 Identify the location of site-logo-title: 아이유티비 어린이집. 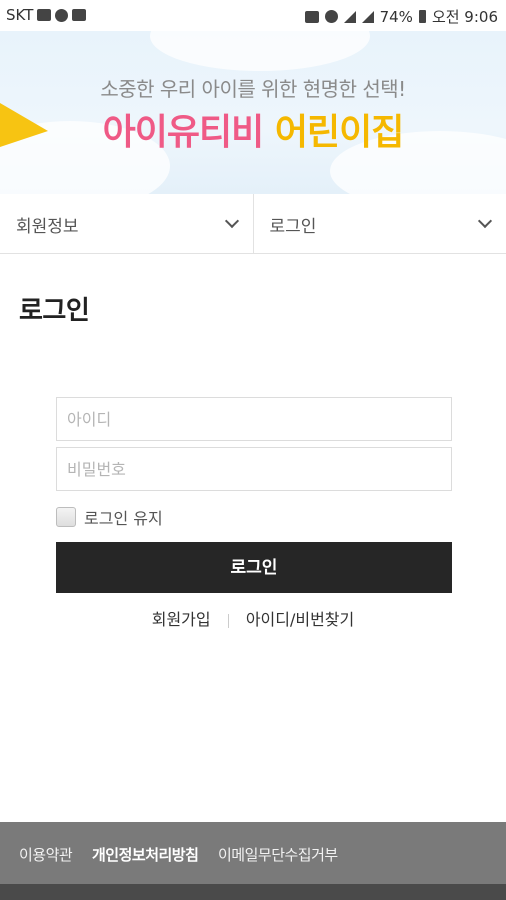
(253, 129).